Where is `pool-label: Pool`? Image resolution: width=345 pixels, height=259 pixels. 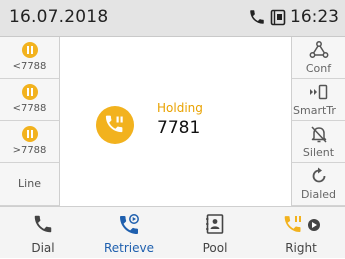
pool-label: Pool is located at coordinates (215, 248).